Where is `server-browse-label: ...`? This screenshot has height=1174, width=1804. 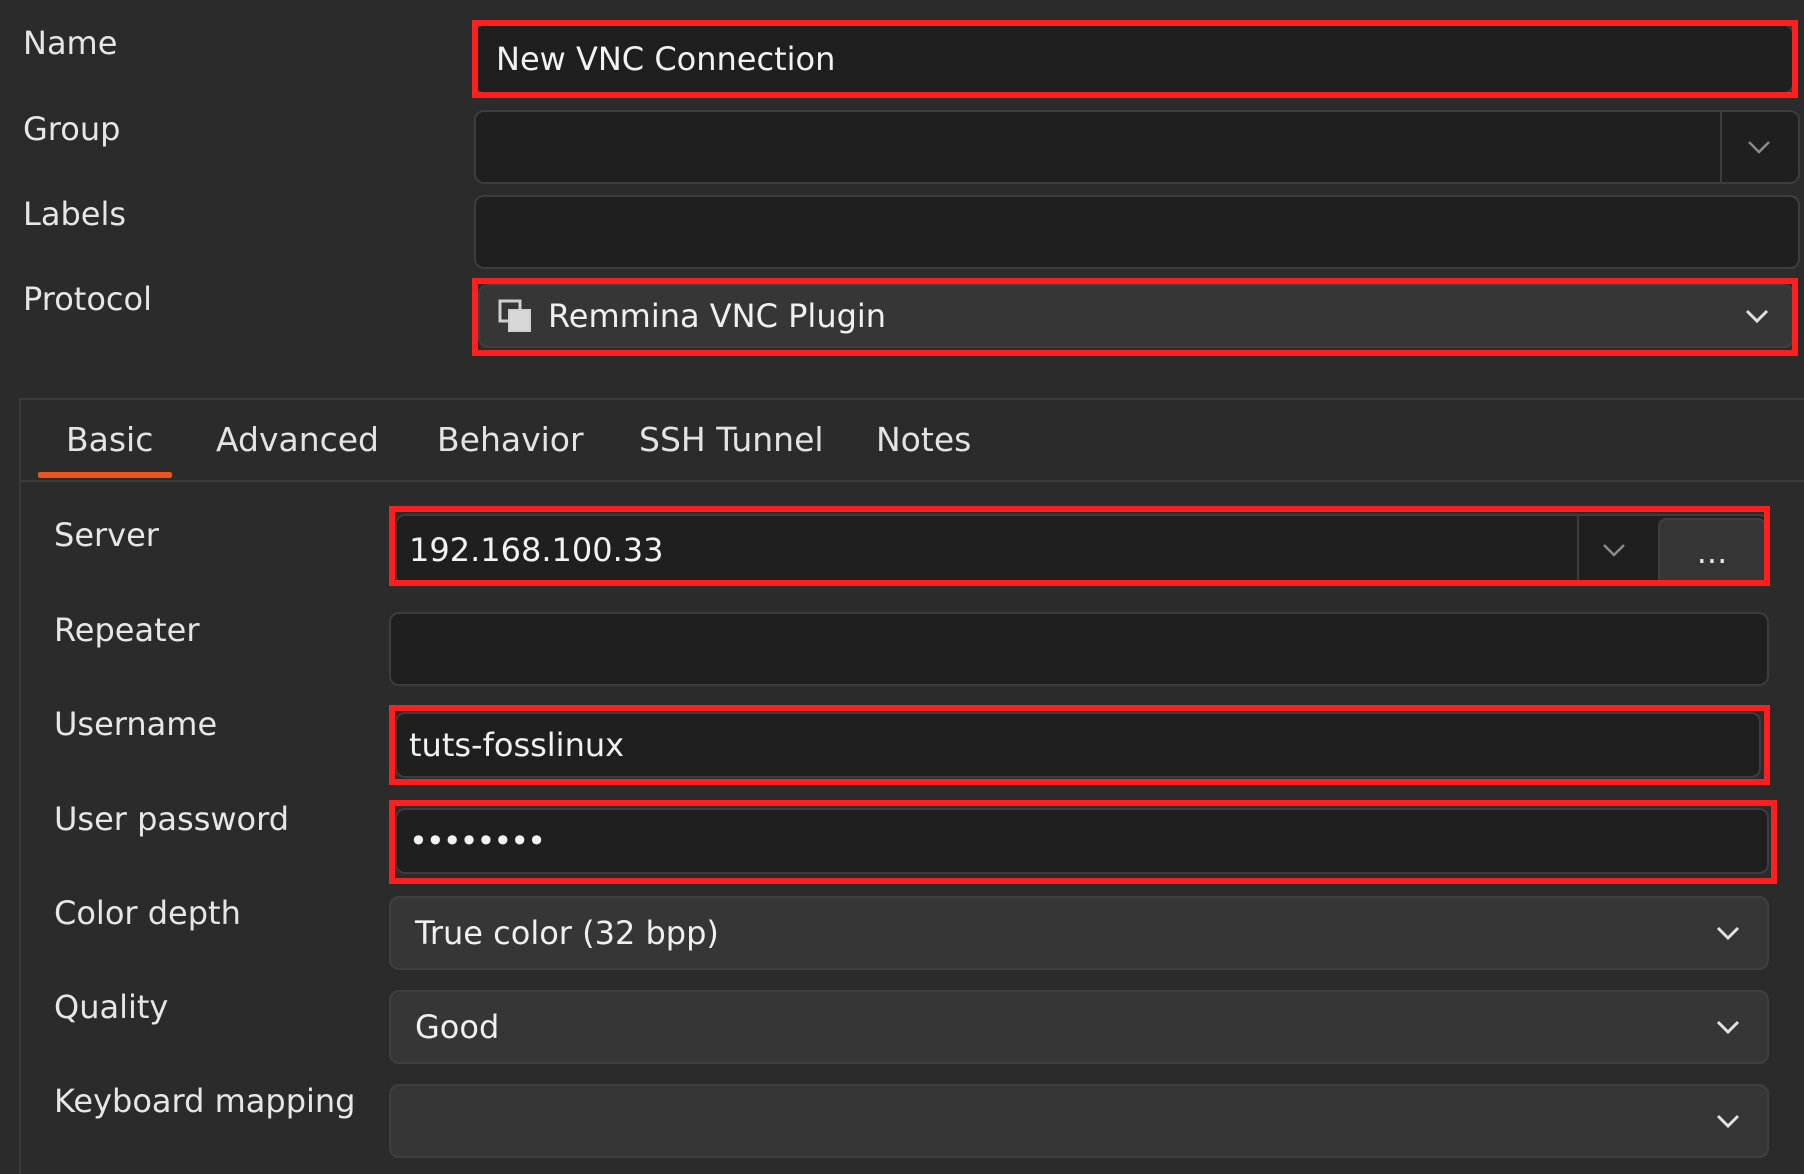 server-browse-label: ... is located at coordinates (1712, 552).